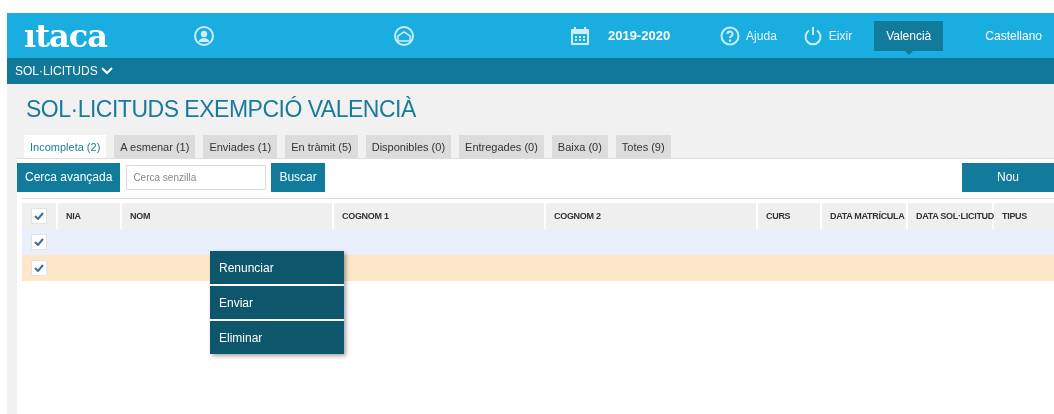 The height and width of the screenshot is (414, 1054). I want to click on tab: Disponibles (0), so click(408, 146).